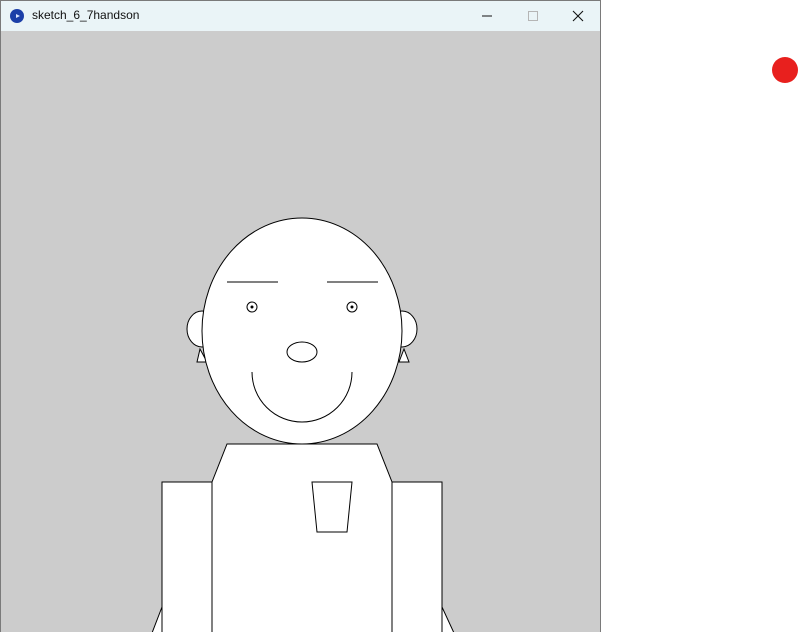 This screenshot has width=798, height=632. I want to click on right-pupil, so click(352, 307).